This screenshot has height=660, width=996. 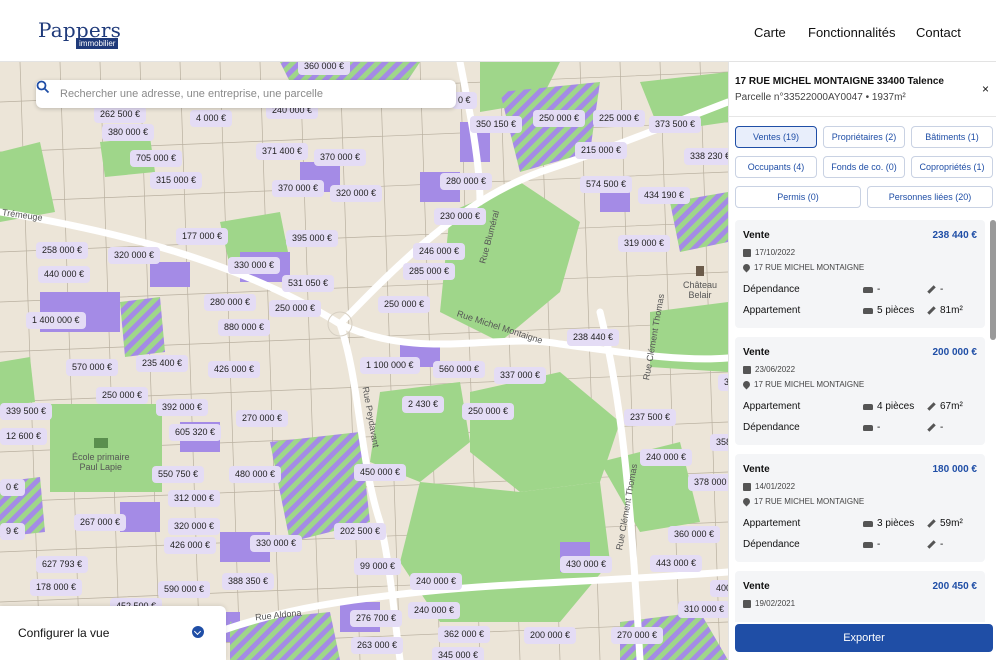 What do you see at coordinates (550, 635) in the screenshot?
I see `price-tag: 200 000 €` at bounding box center [550, 635].